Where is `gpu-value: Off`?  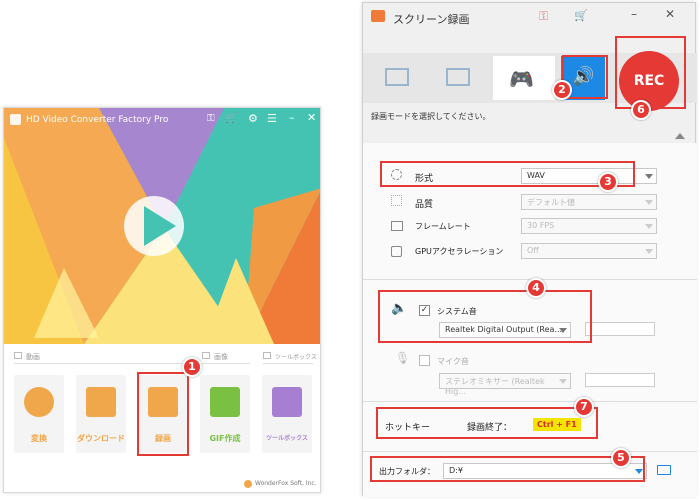
gpu-value: Off is located at coordinates (533, 250).